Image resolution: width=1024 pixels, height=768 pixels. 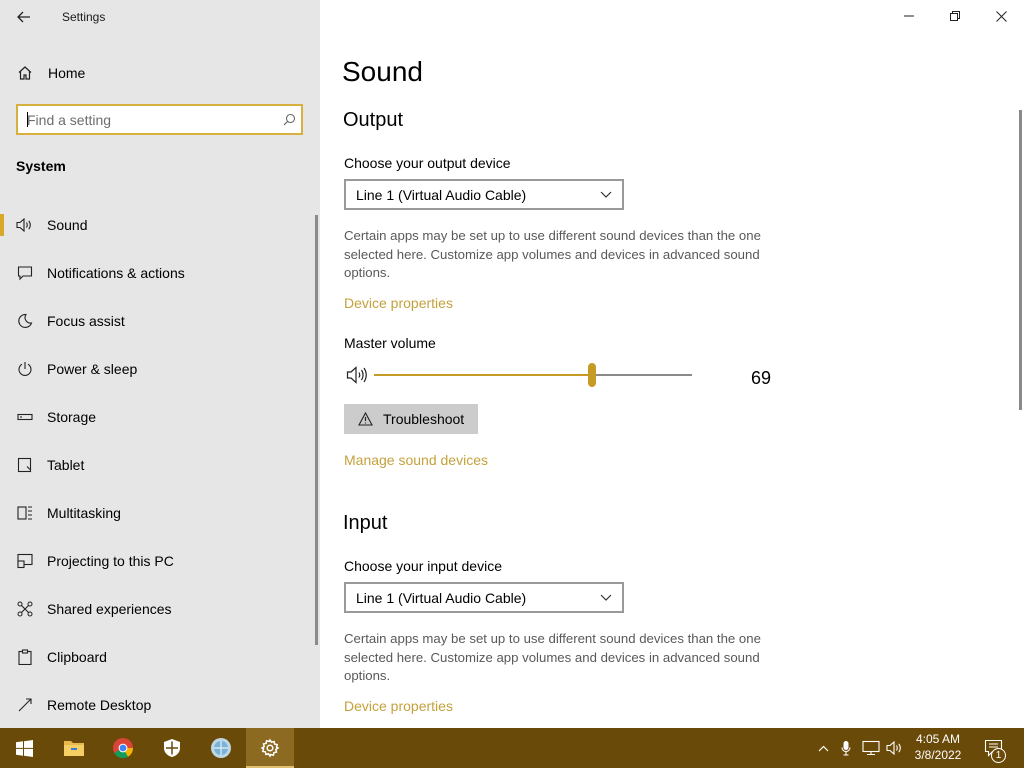 I want to click on sidebar-item-label: Storage, so click(x=72, y=417).